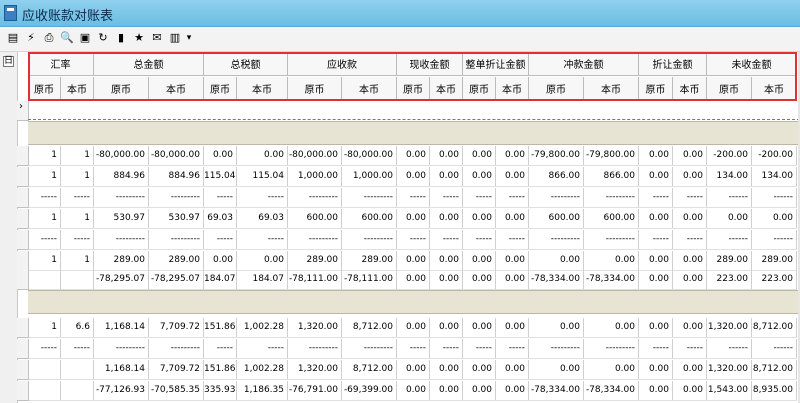  What do you see at coordinates (220, 369) in the screenshot?
I see `table-cell: 151.86` at bounding box center [220, 369].